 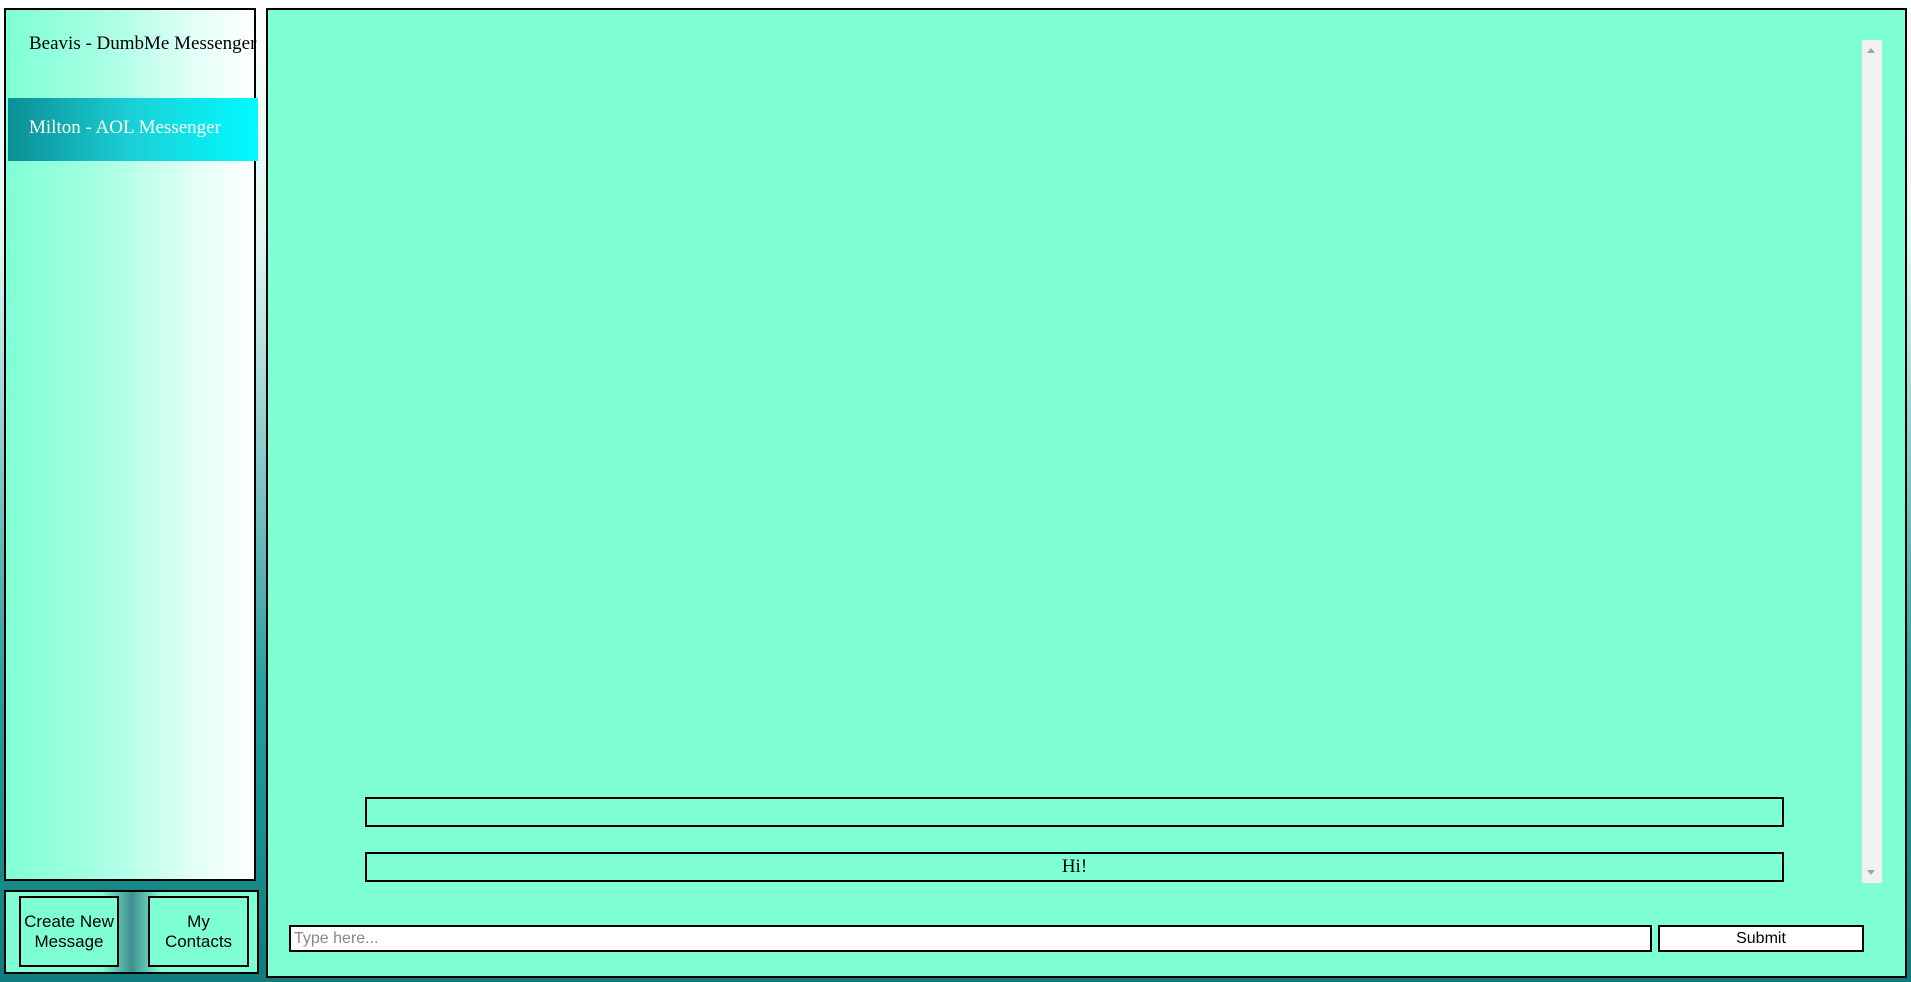 I want to click on conversation-item-milton: Milton - AOL Messenger, so click(x=133, y=129).